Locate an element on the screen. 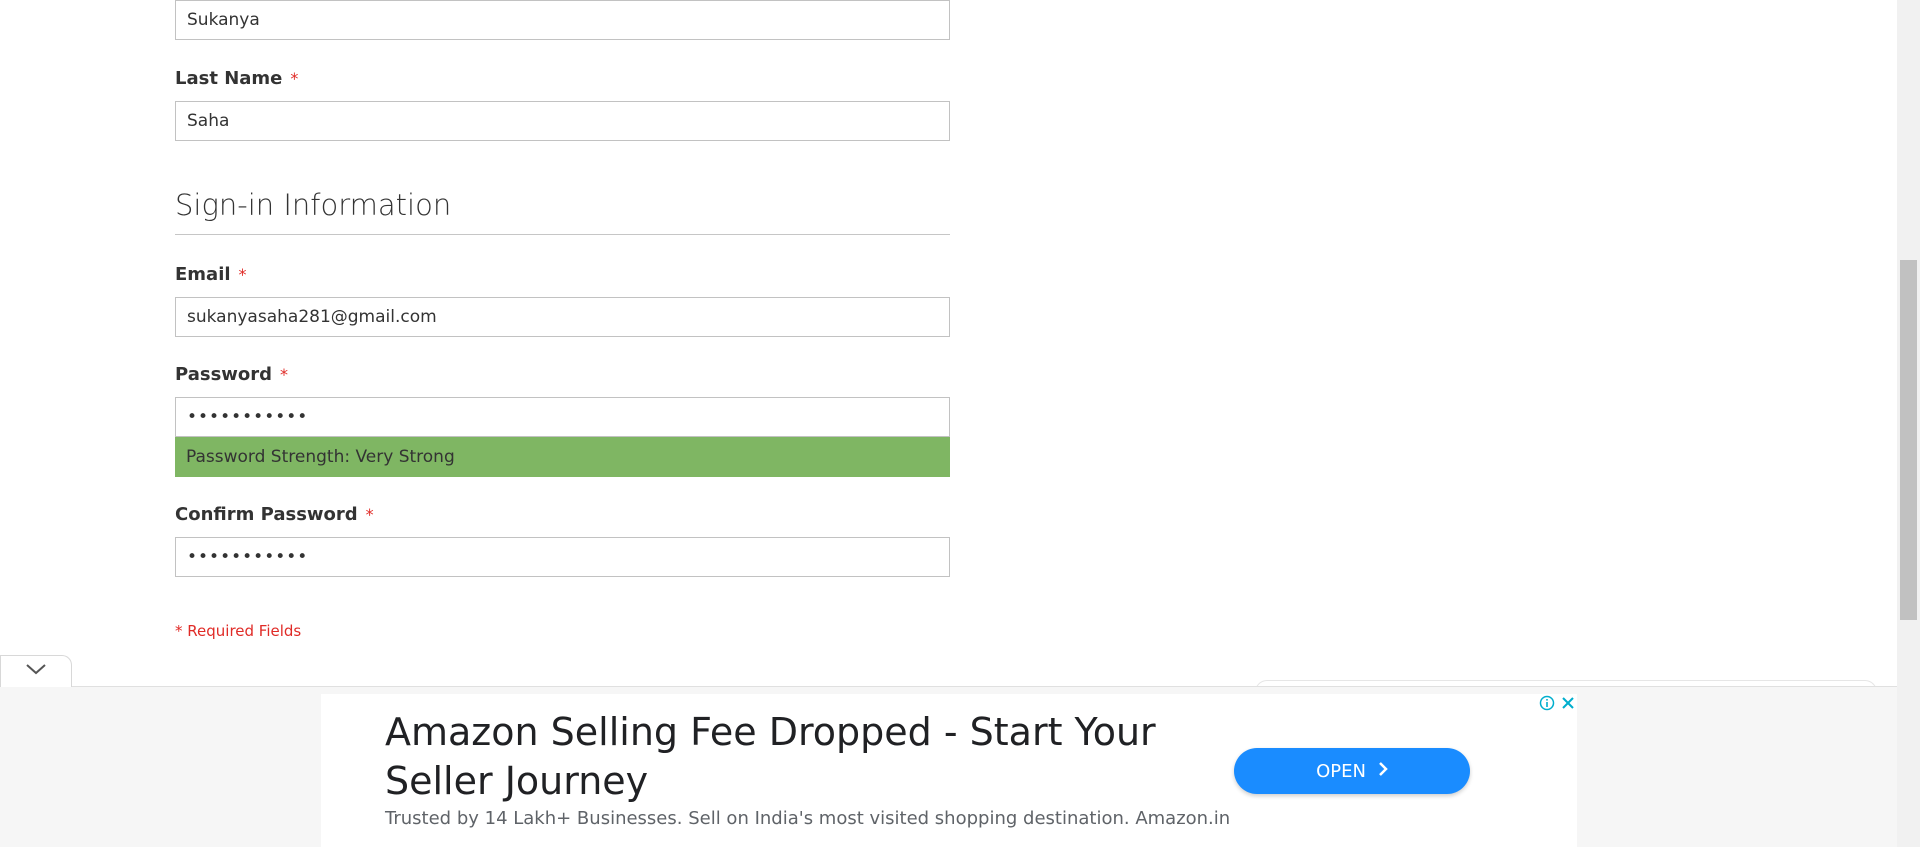 Image resolution: width=1920 pixels, height=847 pixels. ad-open-label: OPEN is located at coordinates (1341, 771).